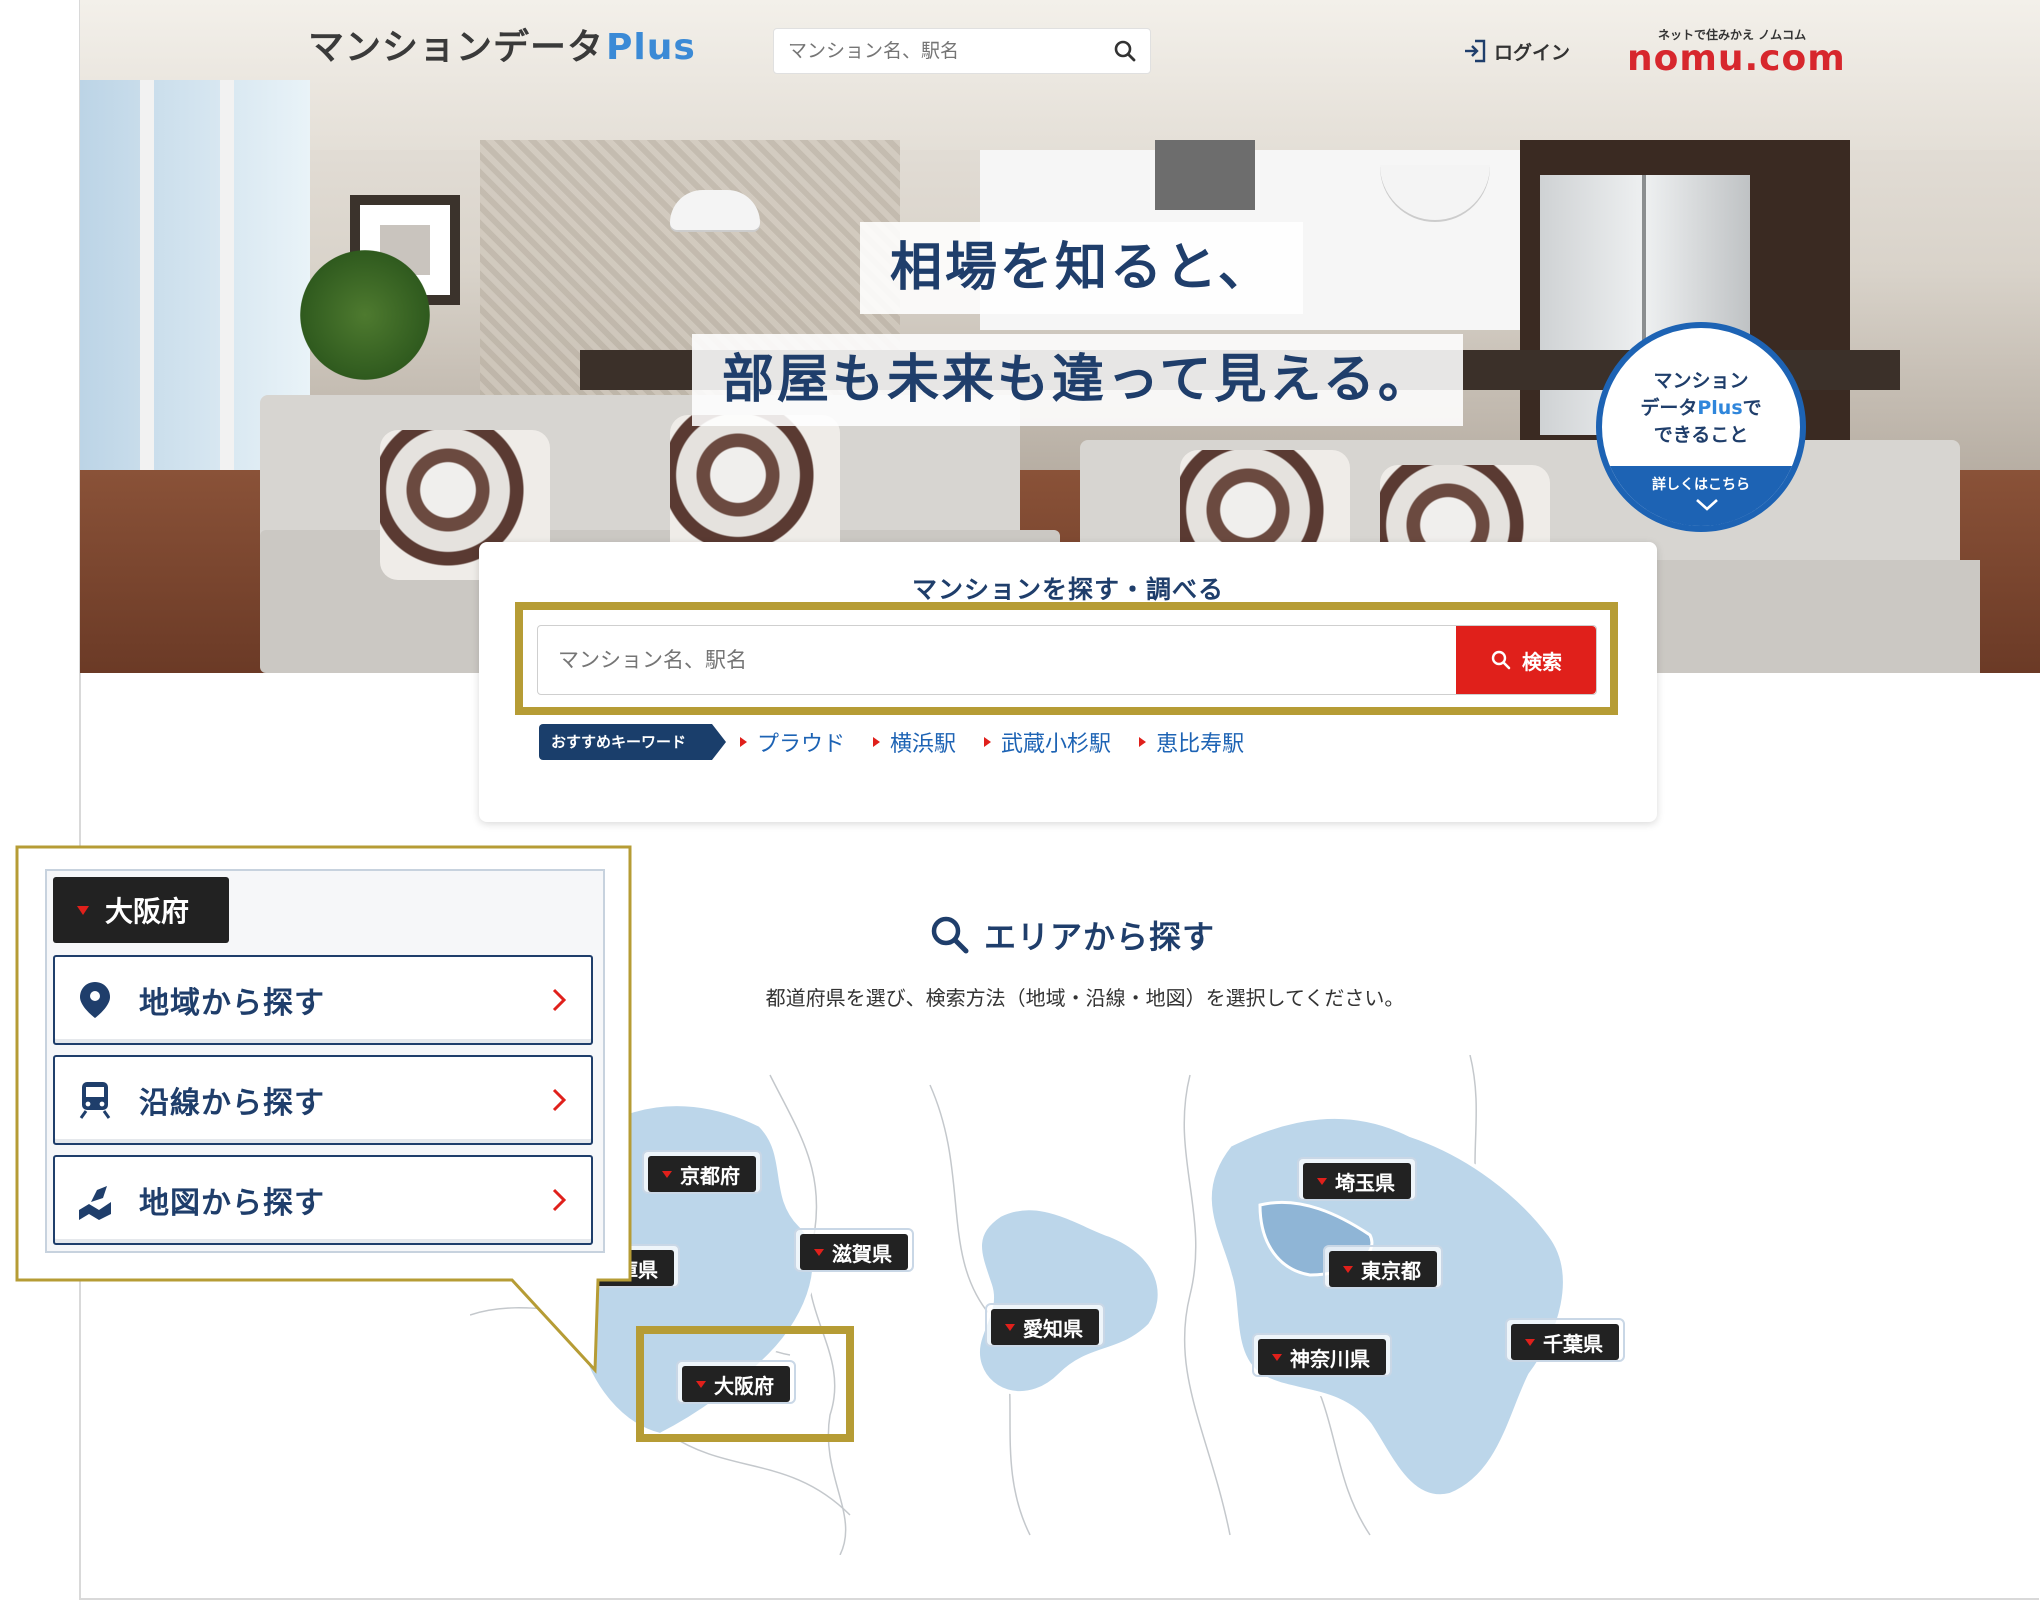 This screenshot has width=2040, height=1603. I want to click on keyword-link: プラウド, so click(792, 742).